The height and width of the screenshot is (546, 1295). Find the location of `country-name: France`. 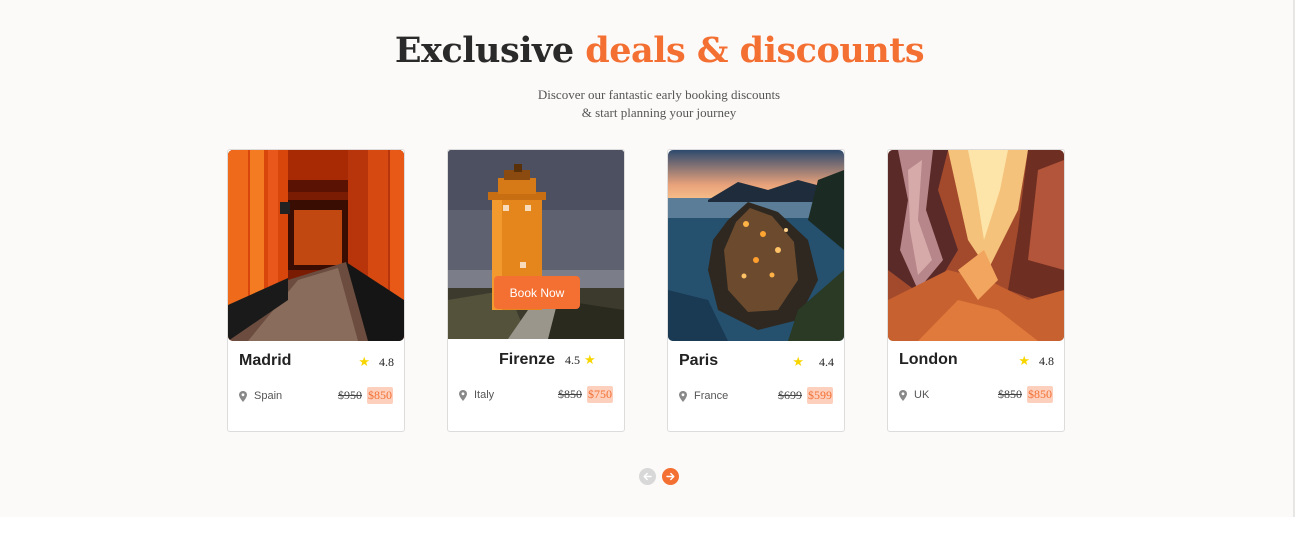

country-name: France is located at coordinates (711, 396).